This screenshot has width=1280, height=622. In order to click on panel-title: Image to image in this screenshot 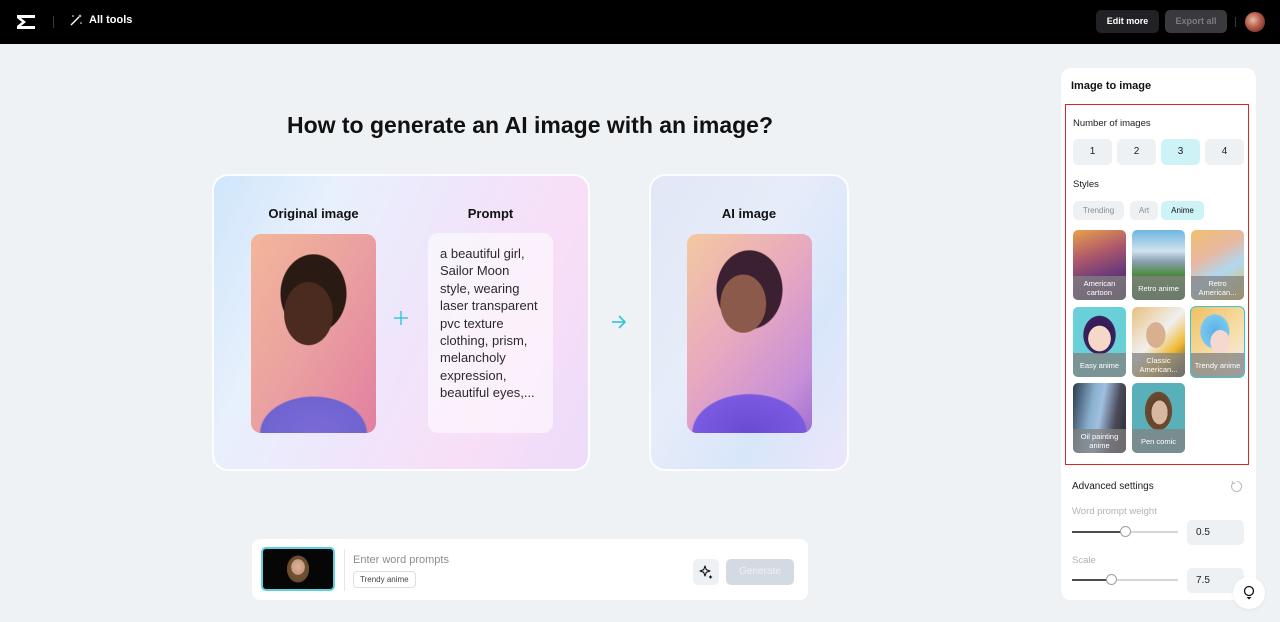, I will do `click(1111, 86)`.